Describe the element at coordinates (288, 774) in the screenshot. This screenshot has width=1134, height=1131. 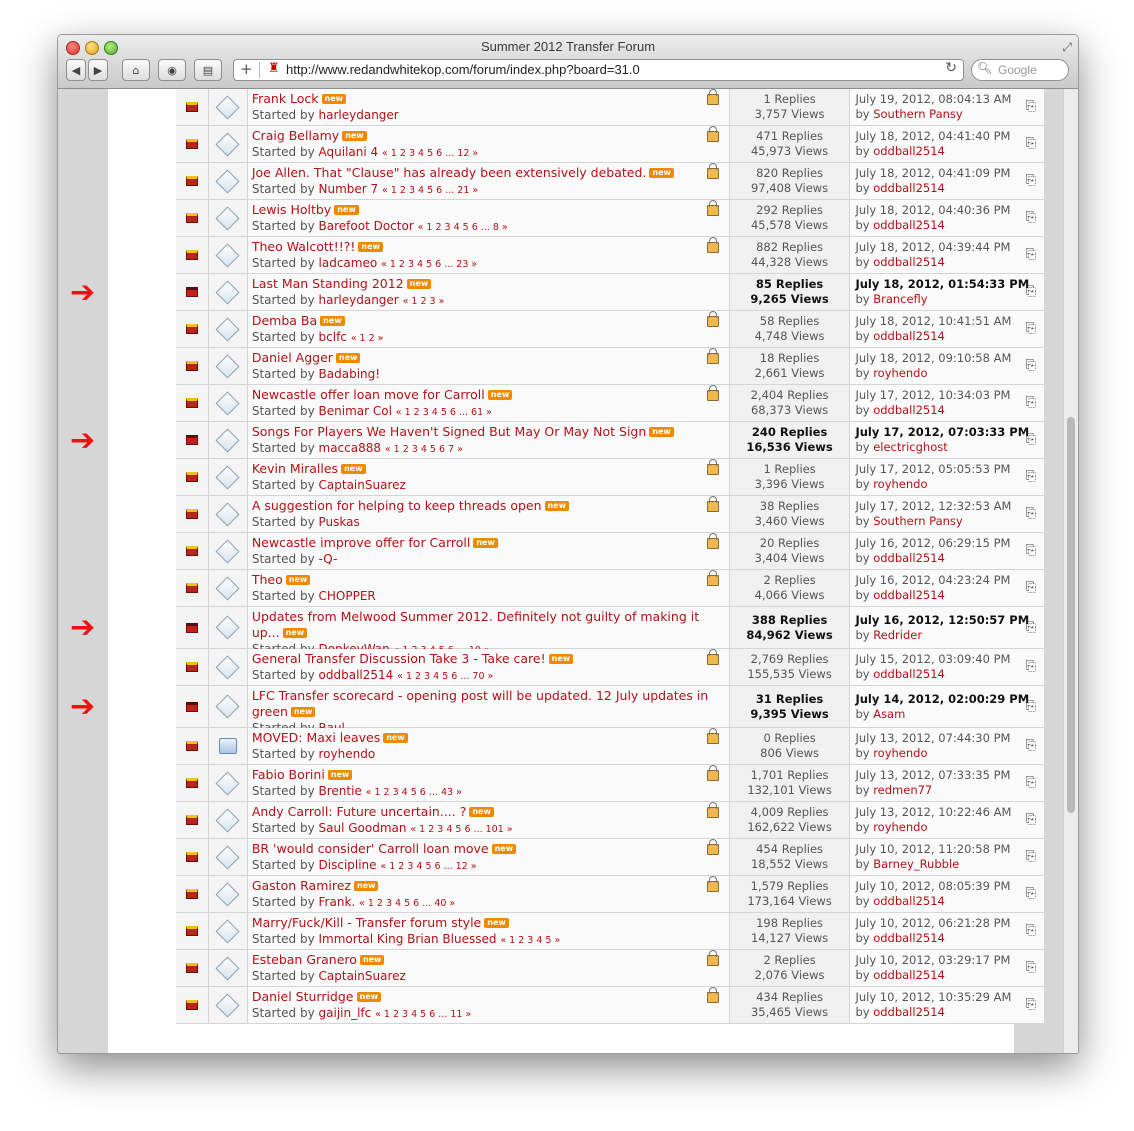
I see `topic-title-link: Fabio Borini` at that location.